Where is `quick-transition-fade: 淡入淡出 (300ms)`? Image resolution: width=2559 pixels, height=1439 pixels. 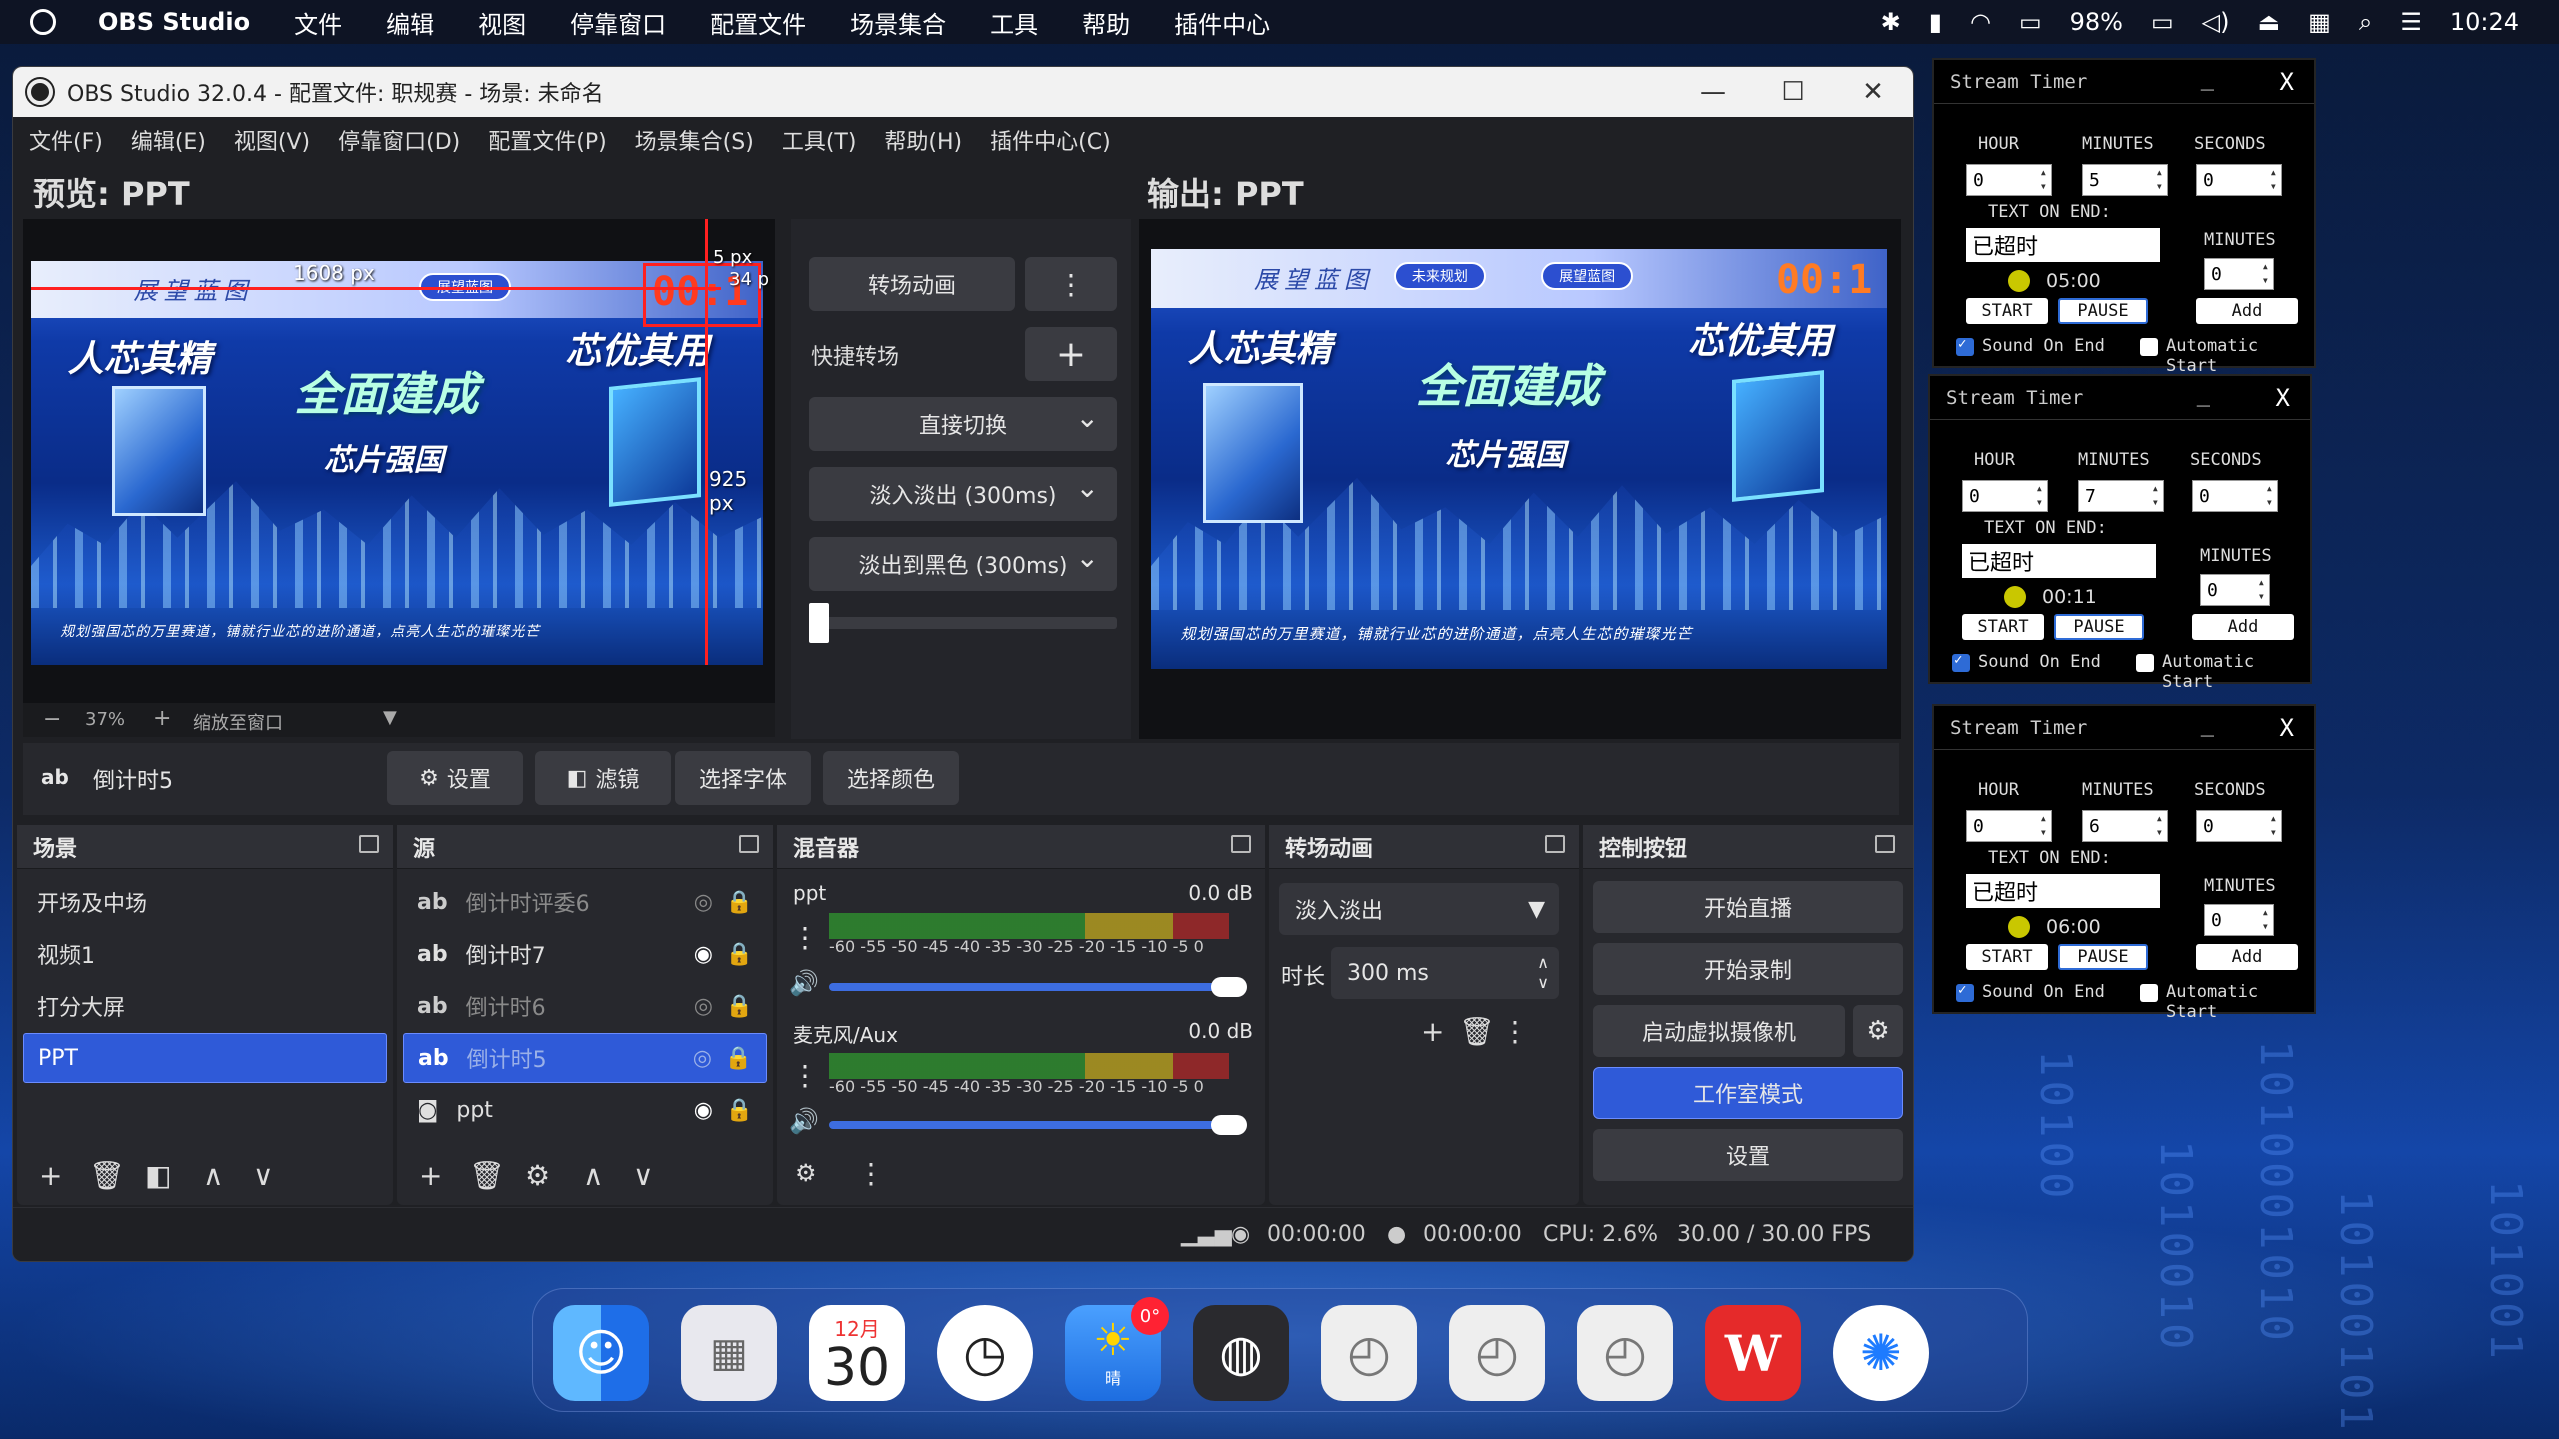 quick-transition-fade: 淡入淡出 (300ms) is located at coordinates (963, 494).